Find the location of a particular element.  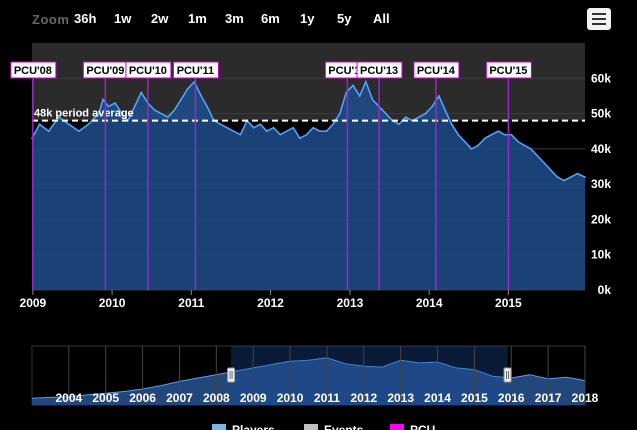

legend-item-pcu: PCU is located at coordinates (412, 426).